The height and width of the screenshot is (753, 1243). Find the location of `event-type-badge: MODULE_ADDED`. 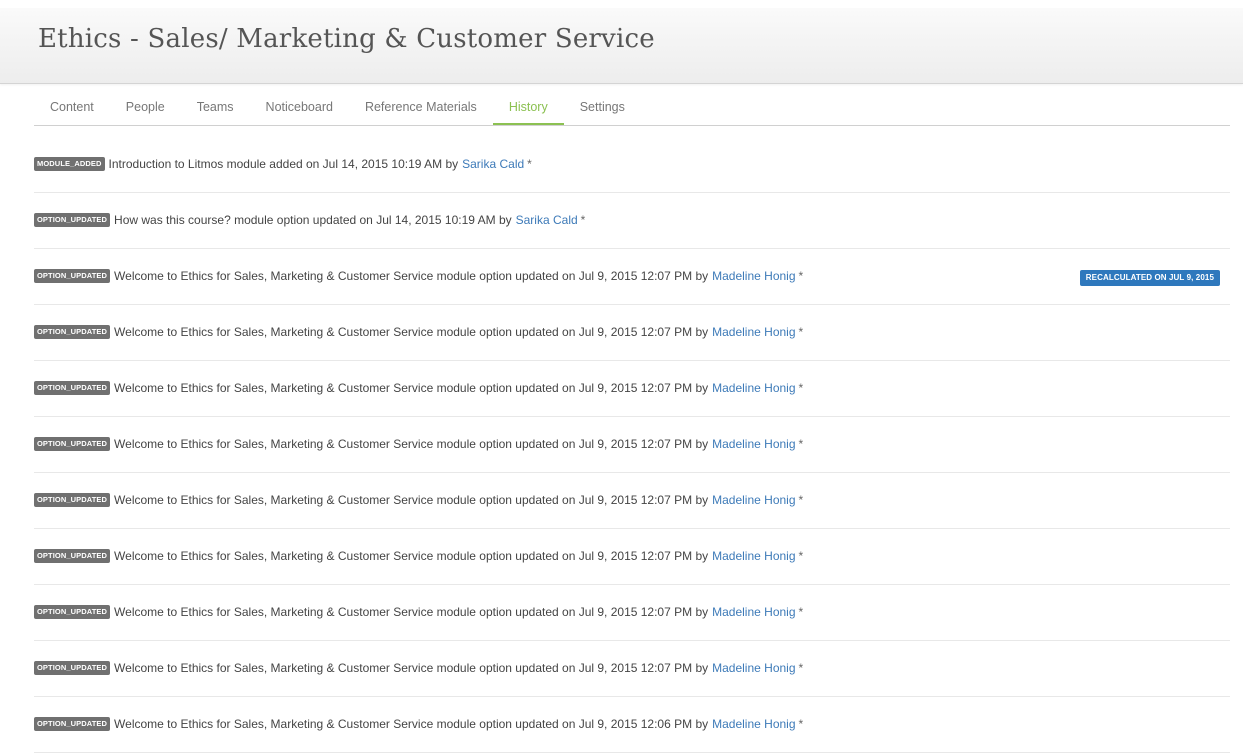

event-type-badge: MODULE_ADDED is located at coordinates (69, 163).